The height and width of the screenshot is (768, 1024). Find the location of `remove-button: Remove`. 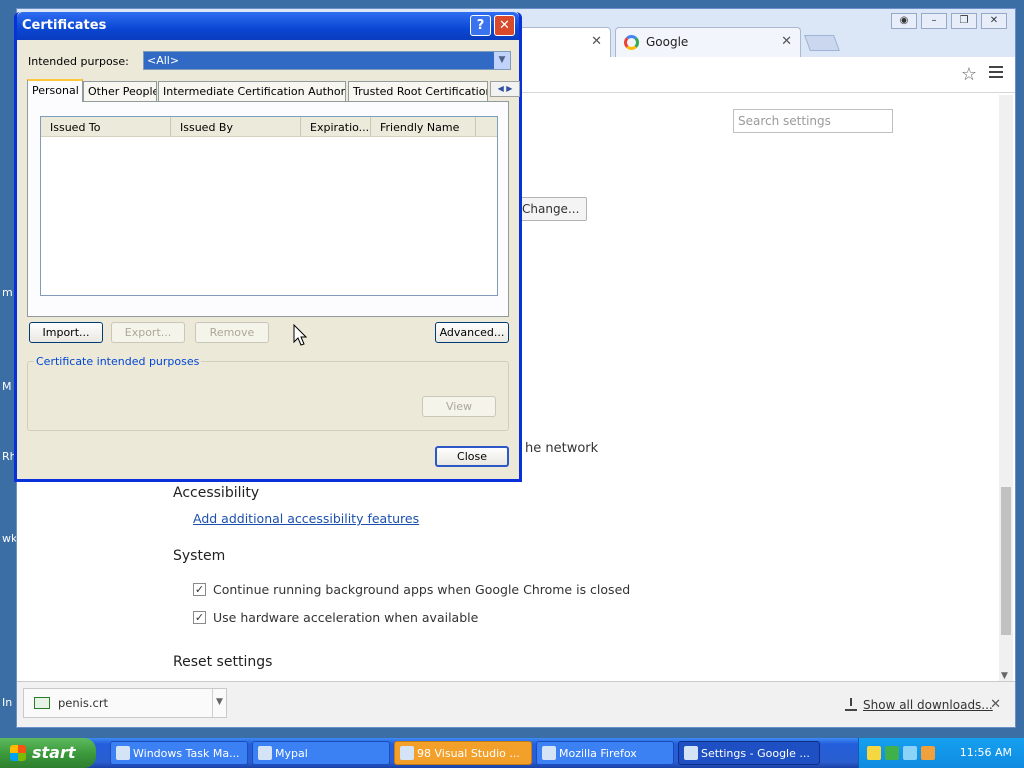

remove-button: Remove is located at coordinates (232, 332).